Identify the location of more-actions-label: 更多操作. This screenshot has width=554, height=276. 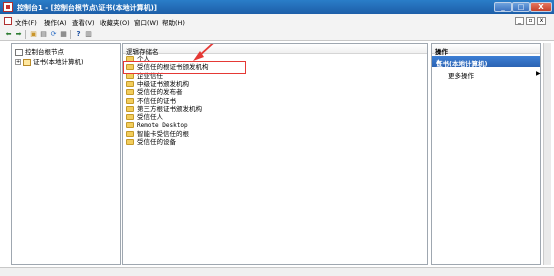
(461, 76).